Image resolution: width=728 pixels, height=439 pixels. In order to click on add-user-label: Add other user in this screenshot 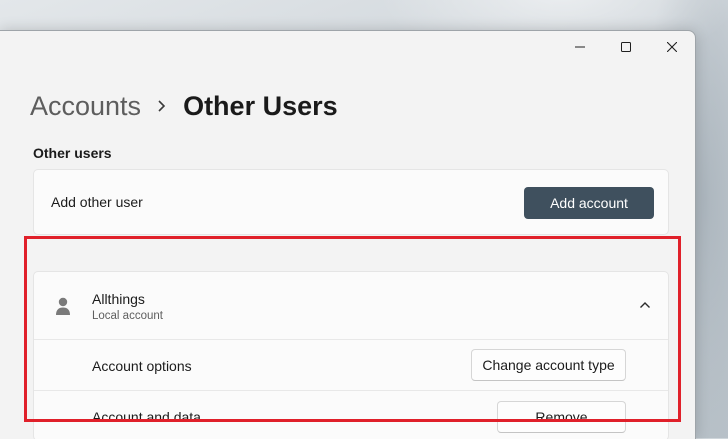, I will do `click(97, 202)`.